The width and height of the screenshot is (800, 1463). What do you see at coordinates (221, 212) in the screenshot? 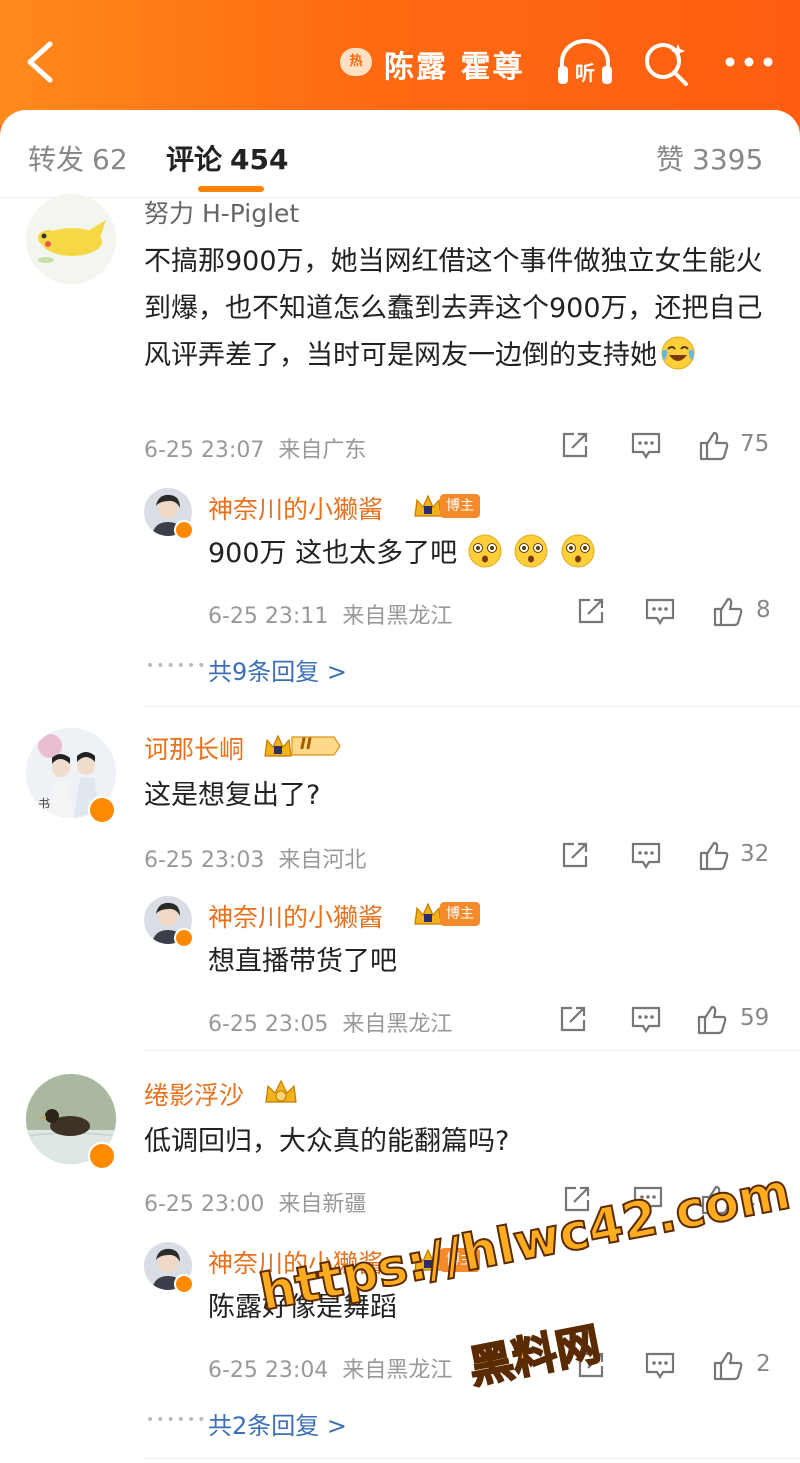
I see `comment-username: 努力 H-Piglet` at bounding box center [221, 212].